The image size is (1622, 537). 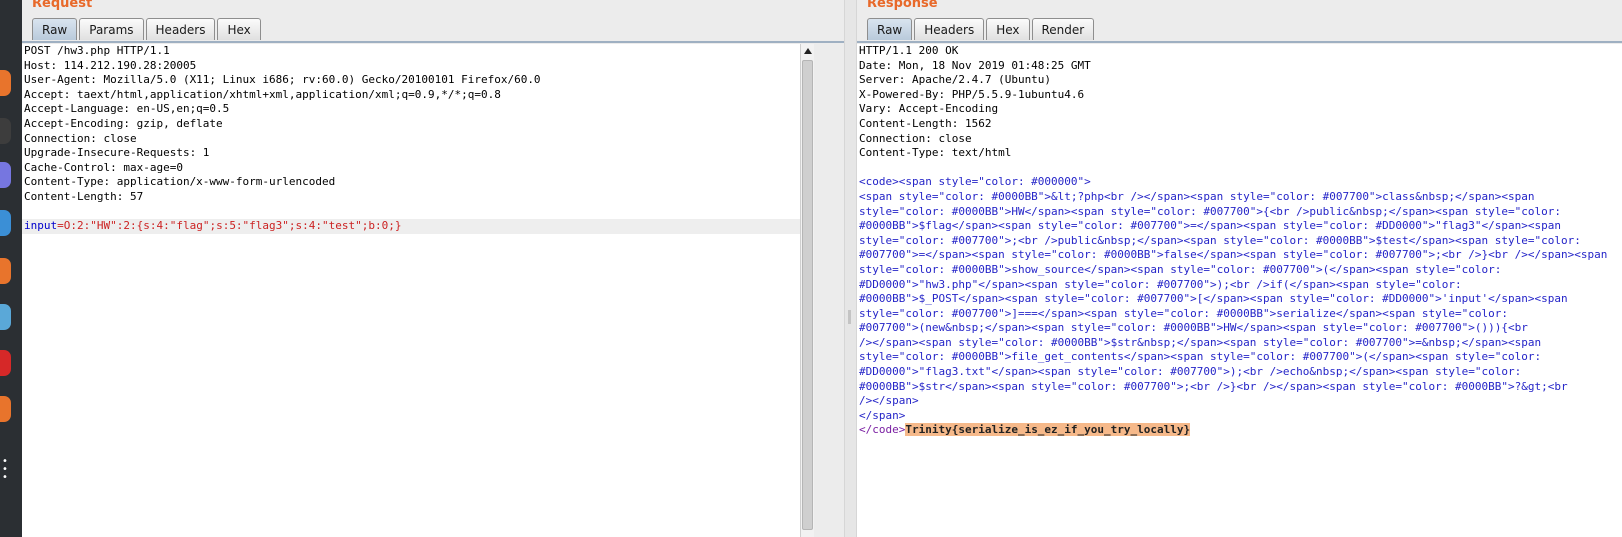 I want to click on response-header-line: Connection: close, so click(x=915, y=138).